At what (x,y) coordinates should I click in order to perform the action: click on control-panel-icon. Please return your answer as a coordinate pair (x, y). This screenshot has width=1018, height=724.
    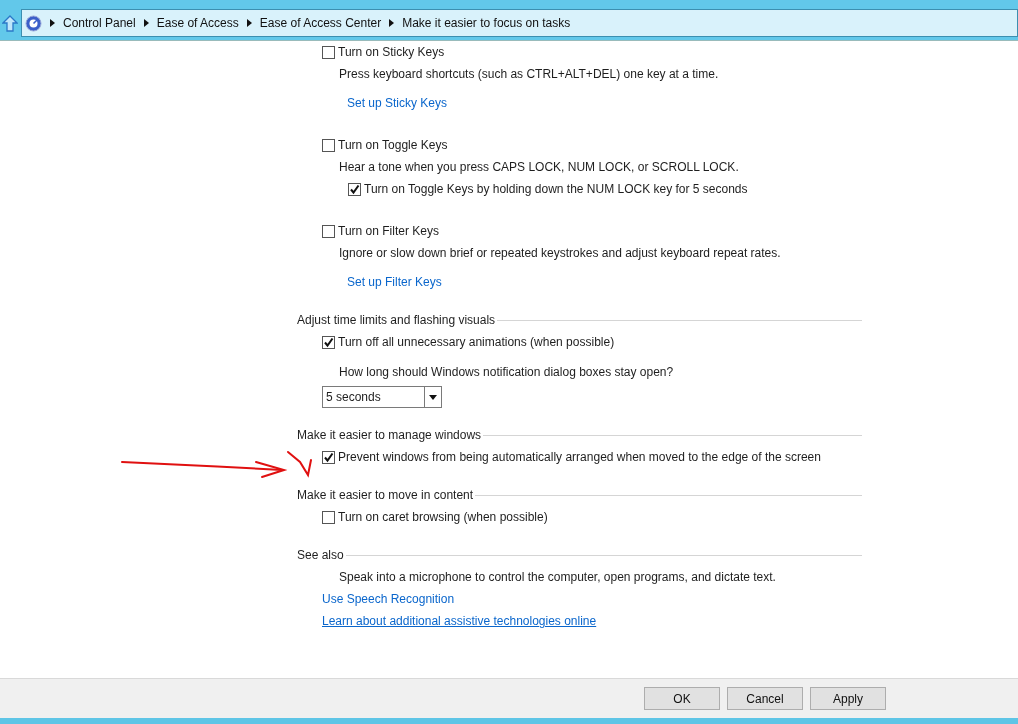
    Looking at the image, I should click on (33, 23).